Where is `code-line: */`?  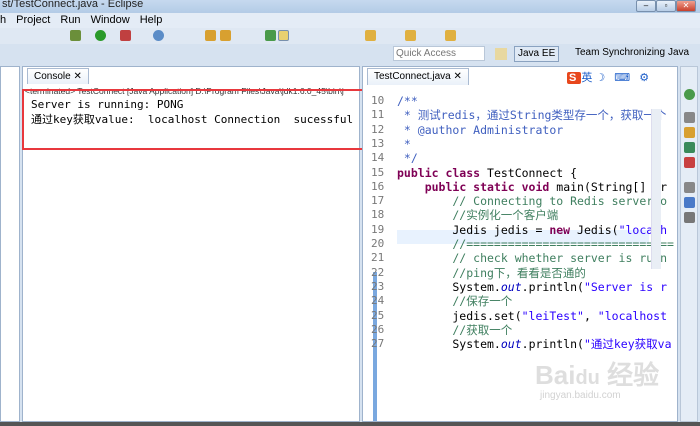 code-line: */ is located at coordinates (407, 158).